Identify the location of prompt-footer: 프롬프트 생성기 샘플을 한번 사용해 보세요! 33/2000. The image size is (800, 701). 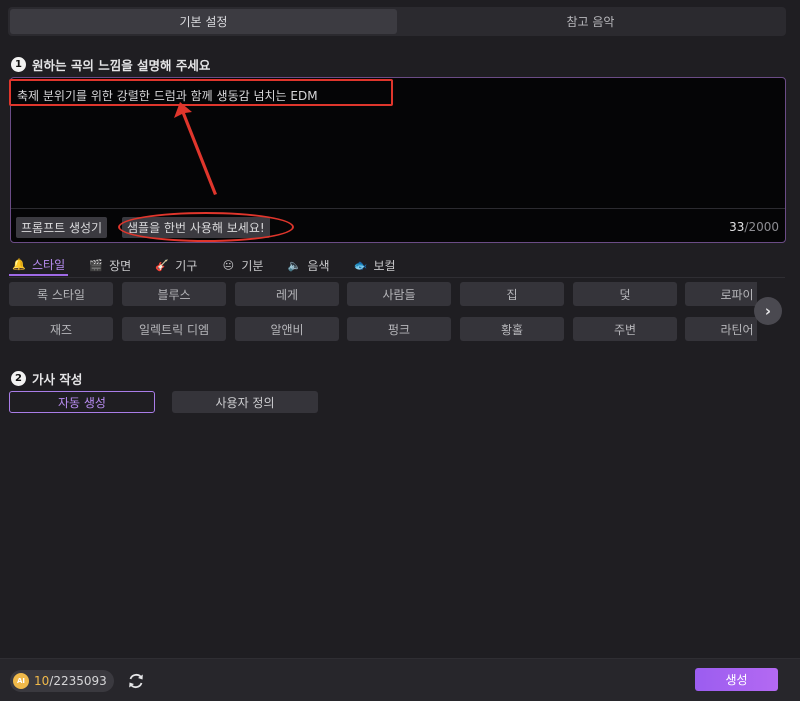
(398, 225).